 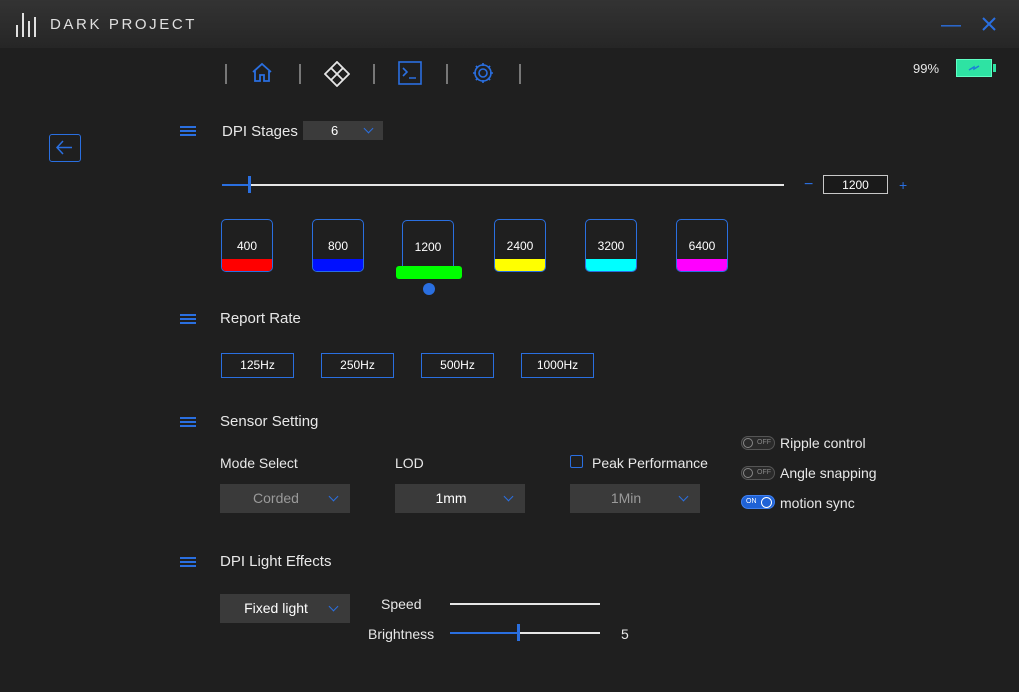 I want to click on dpi-stages-count: 6, so click(x=335, y=130).